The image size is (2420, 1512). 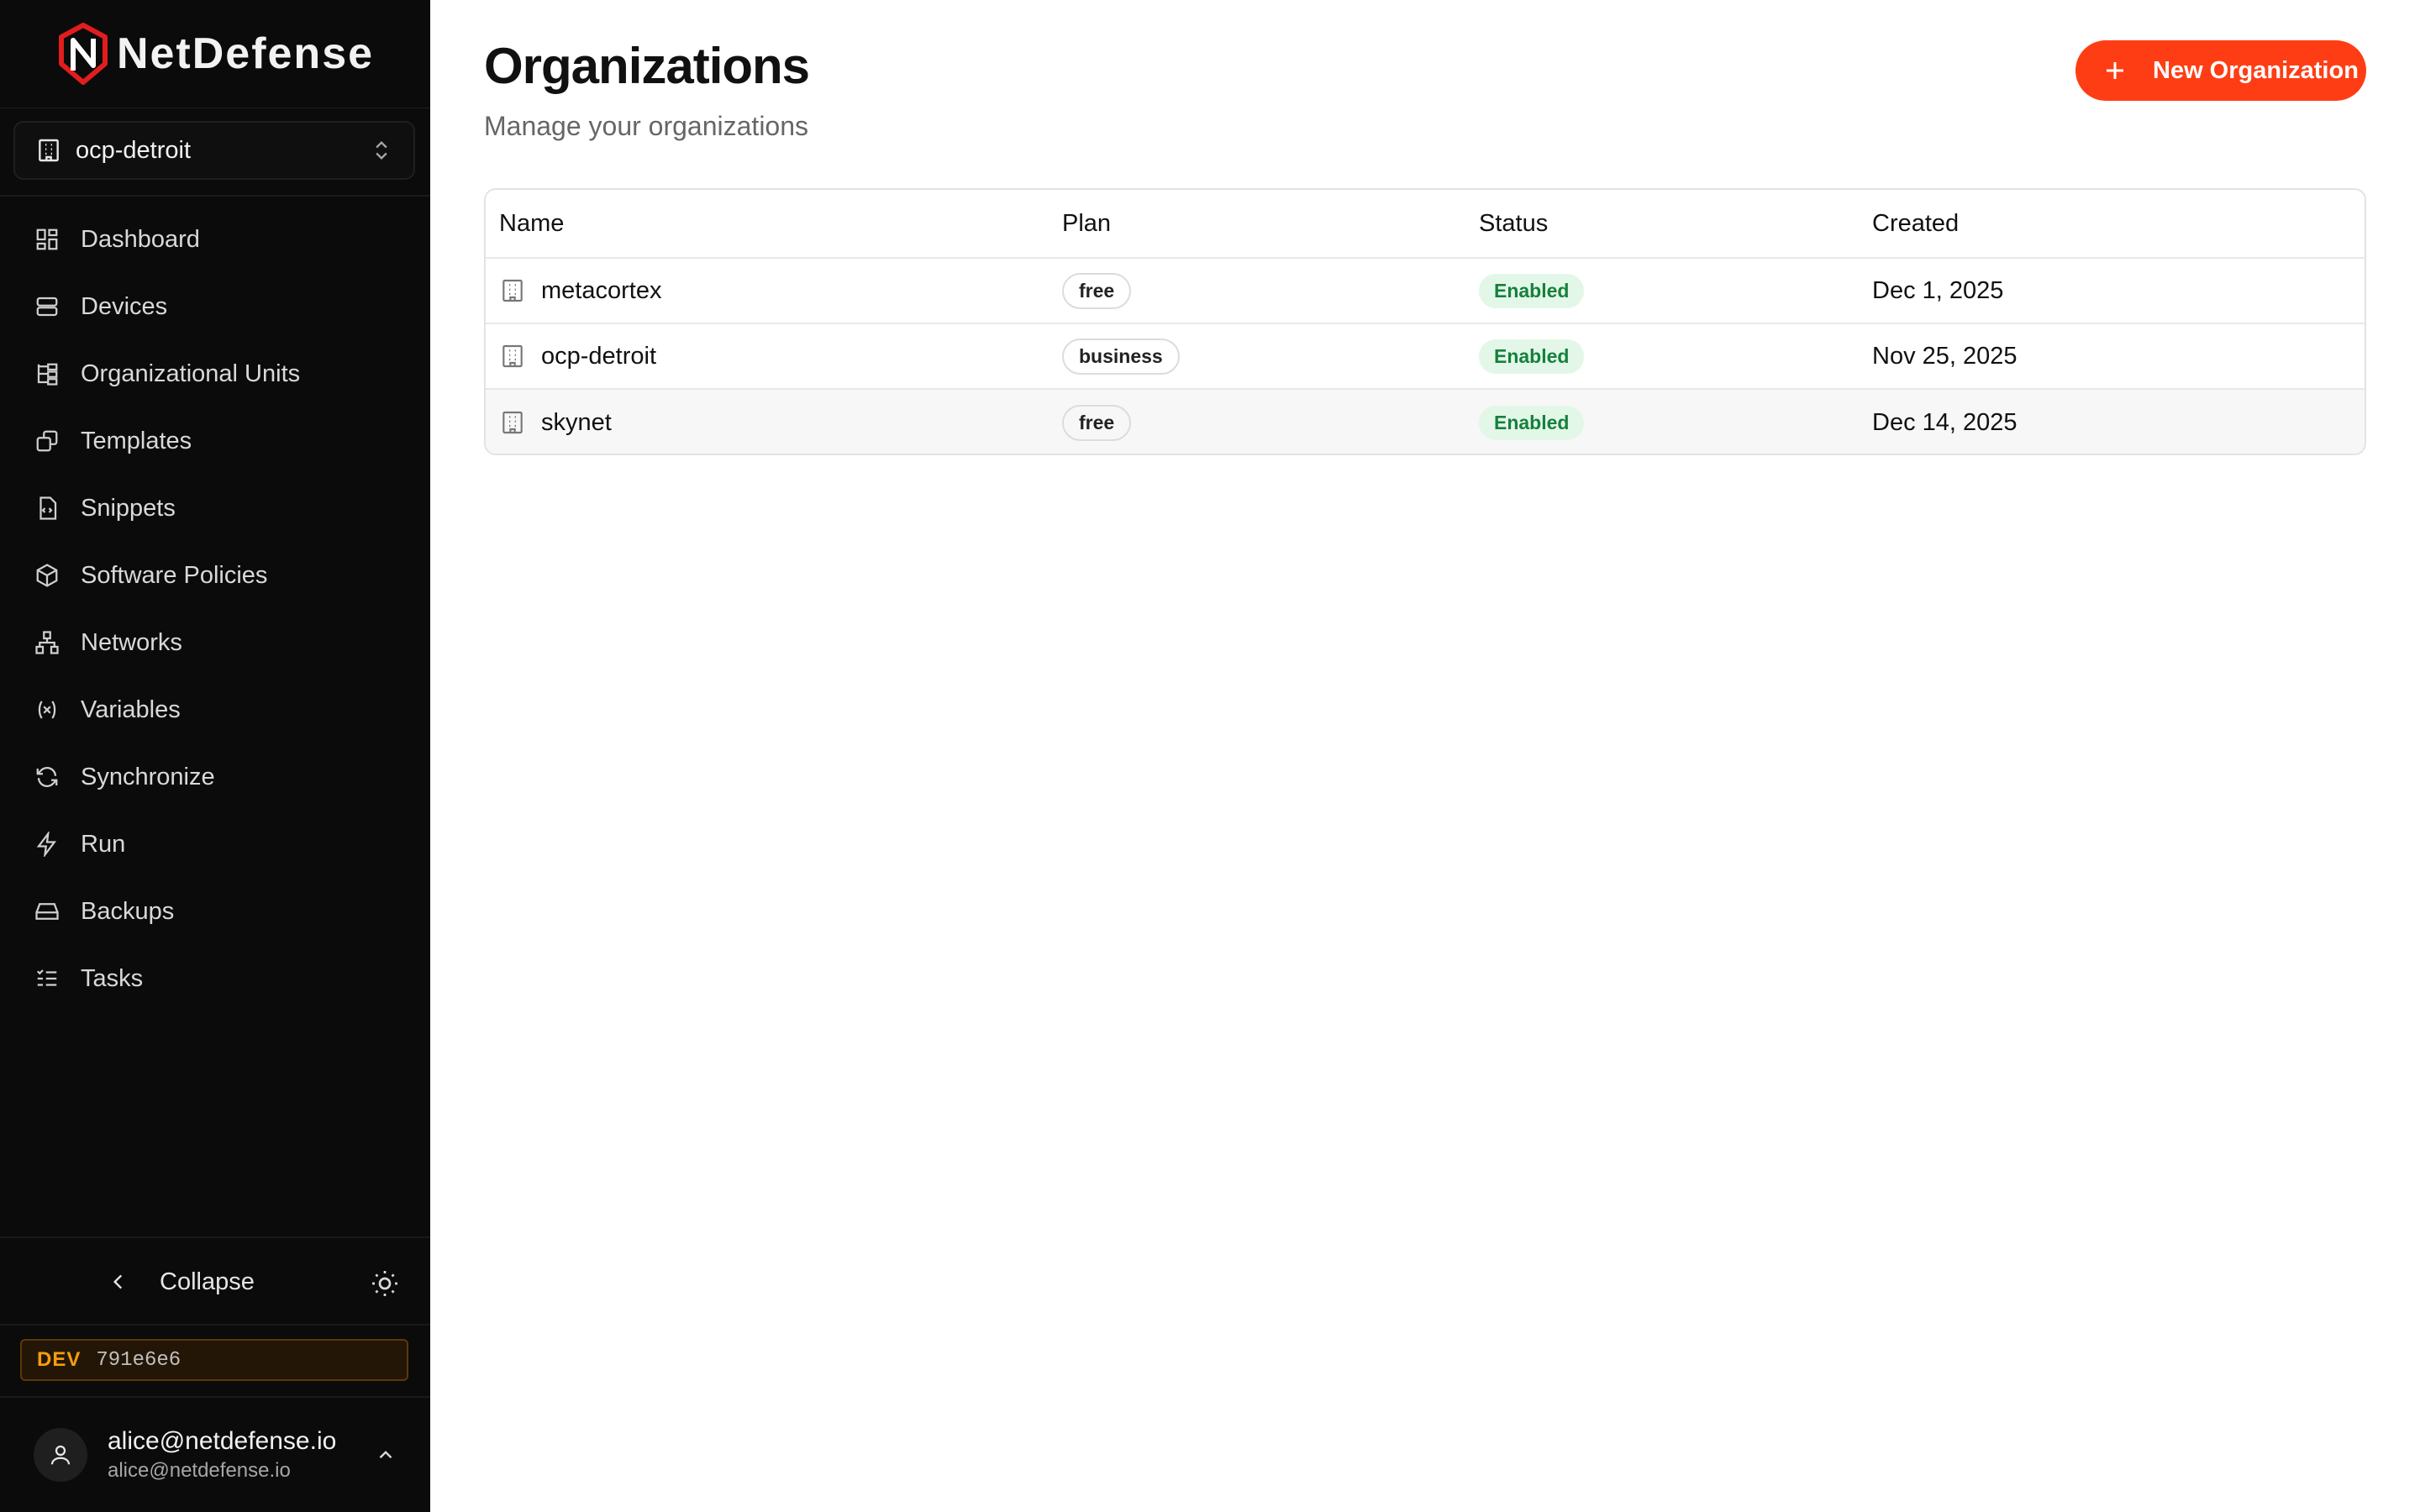 I want to click on organization-switcher: ocp-detroit, so click(x=214, y=150).